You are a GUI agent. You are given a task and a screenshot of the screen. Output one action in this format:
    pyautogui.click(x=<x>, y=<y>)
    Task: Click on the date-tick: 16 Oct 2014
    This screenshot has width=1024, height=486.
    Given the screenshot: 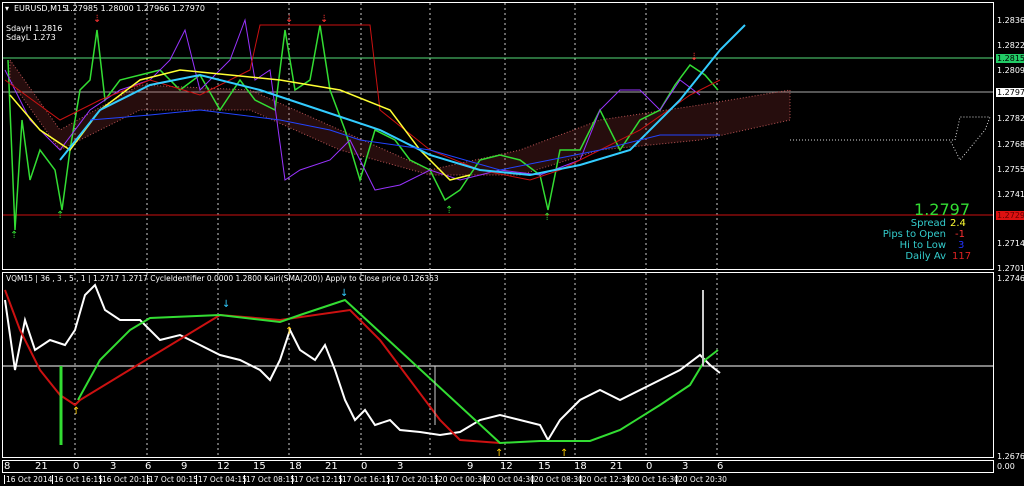 What is the action you would take?
    pyautogui.click(x=28, y=479)
    